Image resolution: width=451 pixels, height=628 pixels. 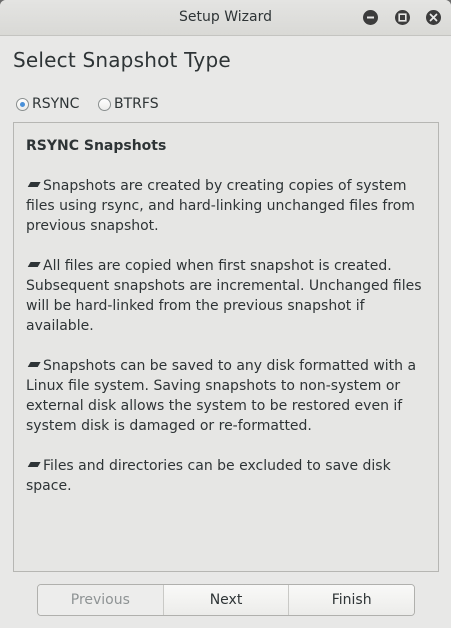 I want to click on previous-button: Previous, so click(x=101, y=600).